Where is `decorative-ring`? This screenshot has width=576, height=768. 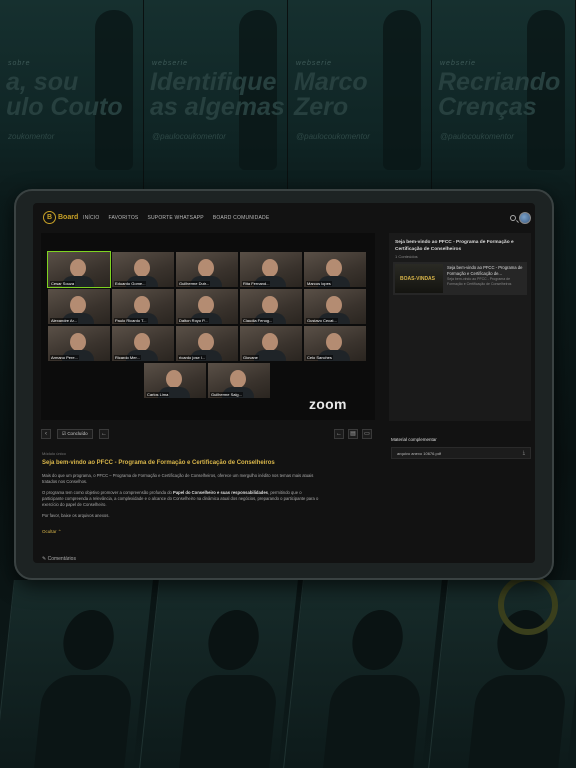 decorative-ring is located at coordinates (528, 605).